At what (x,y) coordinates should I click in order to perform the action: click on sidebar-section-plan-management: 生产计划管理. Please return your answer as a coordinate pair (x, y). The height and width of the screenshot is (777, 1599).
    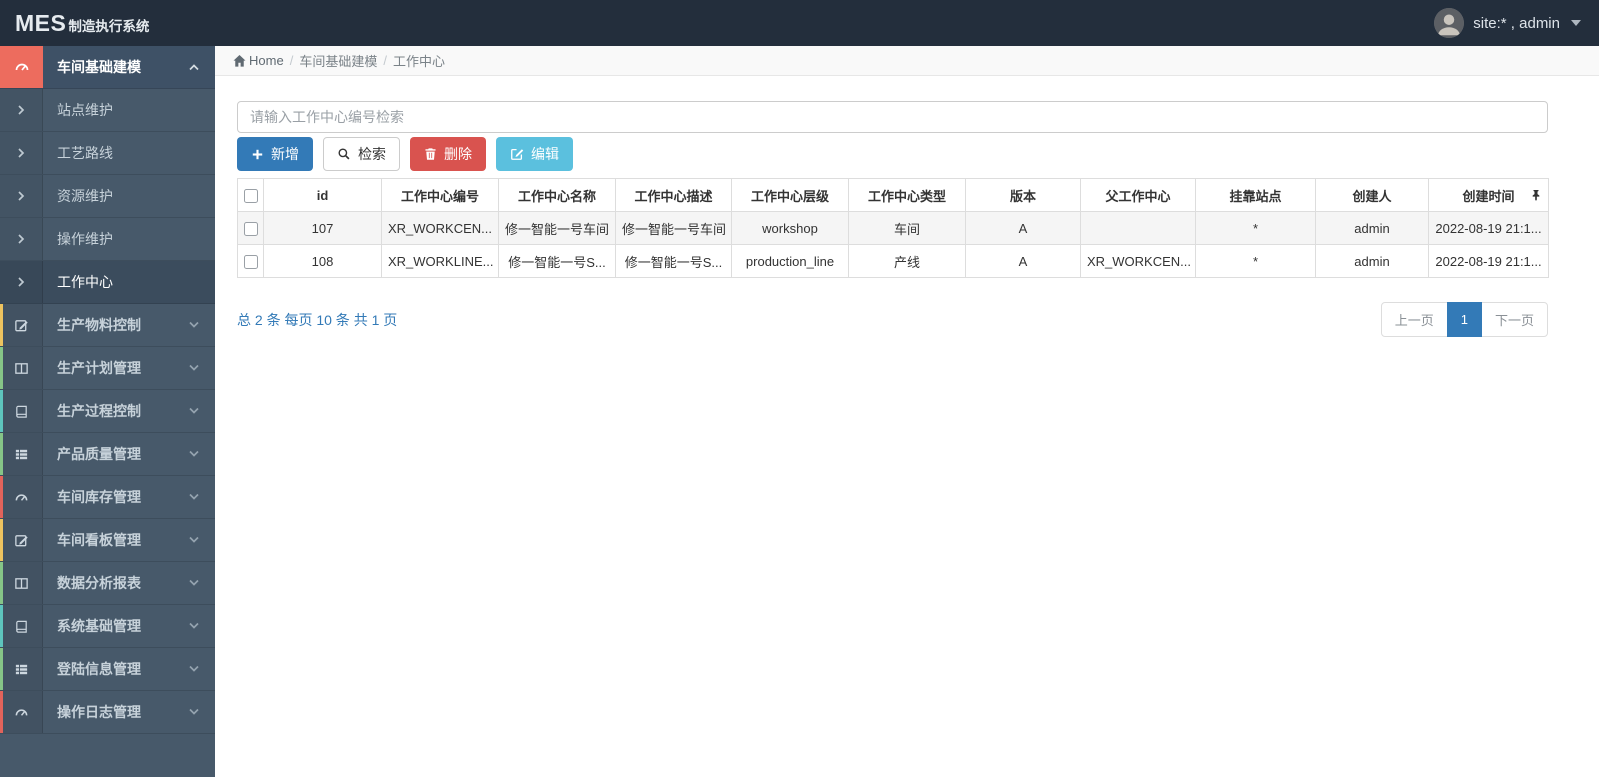
    Looking at the image, I should click on (107, 368).